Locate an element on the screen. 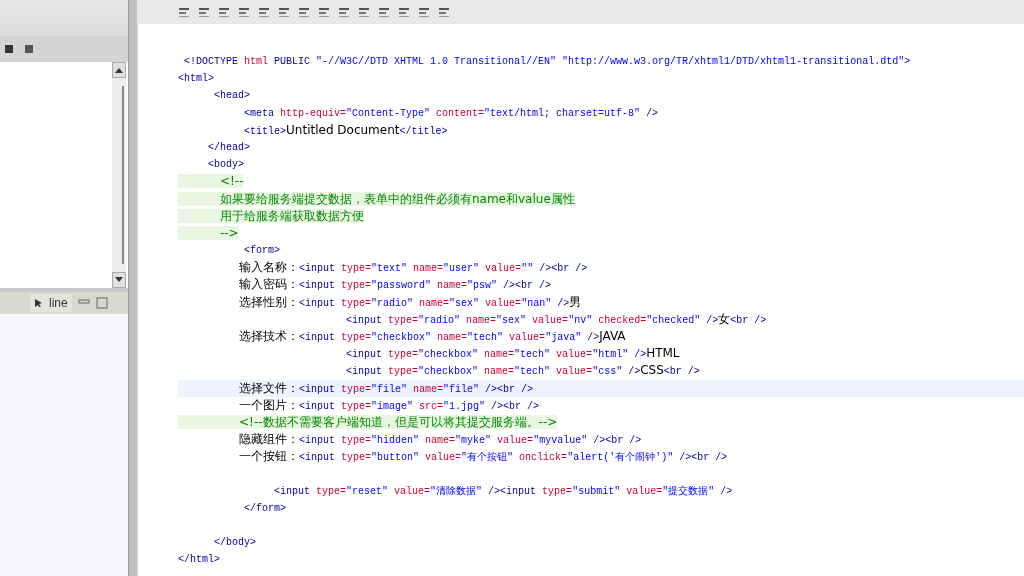  code-line: 如果要给服务端提交数据，表单中的组件必须有name和value属性 is located at coordinates (601, 199).